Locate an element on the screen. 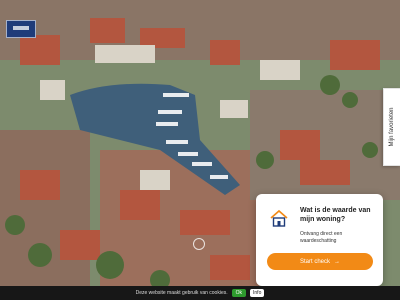  cookie-ok-button: Ok is located at coordinates (239, 293).